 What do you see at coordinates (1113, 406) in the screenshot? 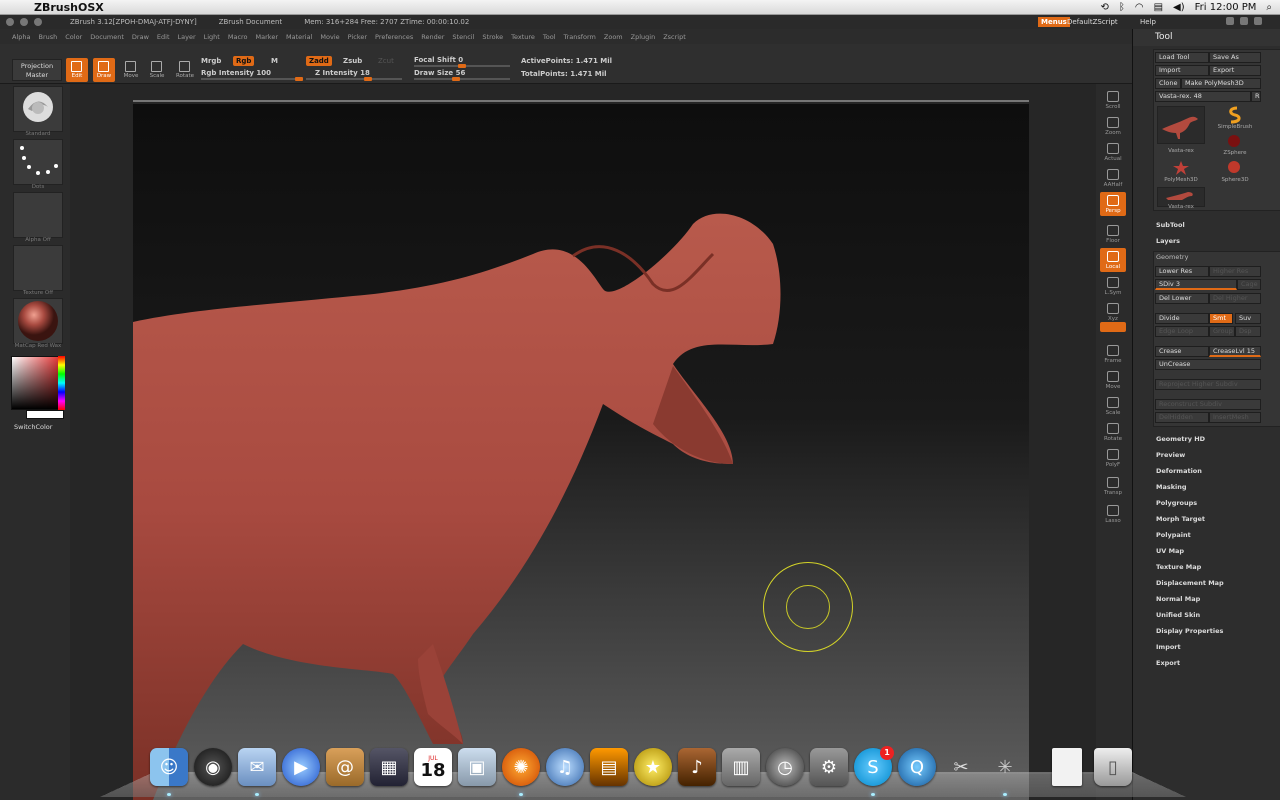
I see `shelf-button-scale: Scale` at bounding box center [1113, 406].